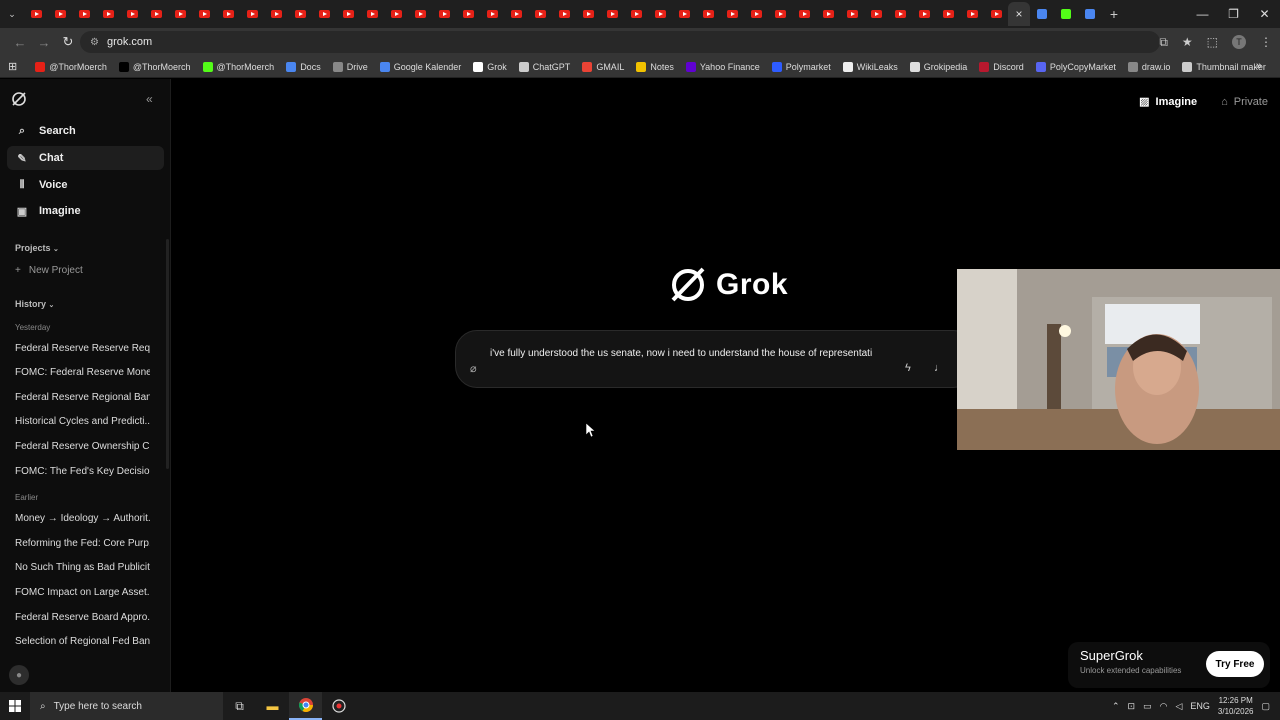 The image size is (1280, 720). I want to click on tab-search-button: ⌄, so click(12, 14).